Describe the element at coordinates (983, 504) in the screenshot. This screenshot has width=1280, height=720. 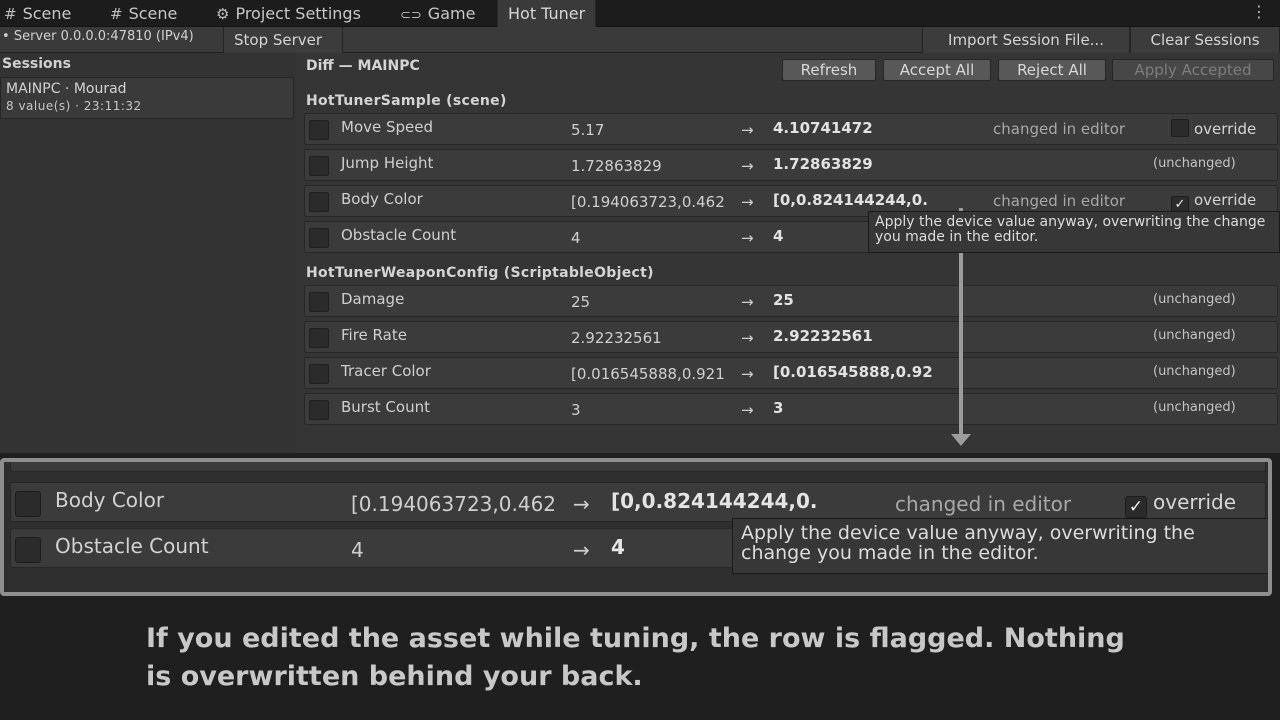
I see `row-state: changed in editor` at that location.